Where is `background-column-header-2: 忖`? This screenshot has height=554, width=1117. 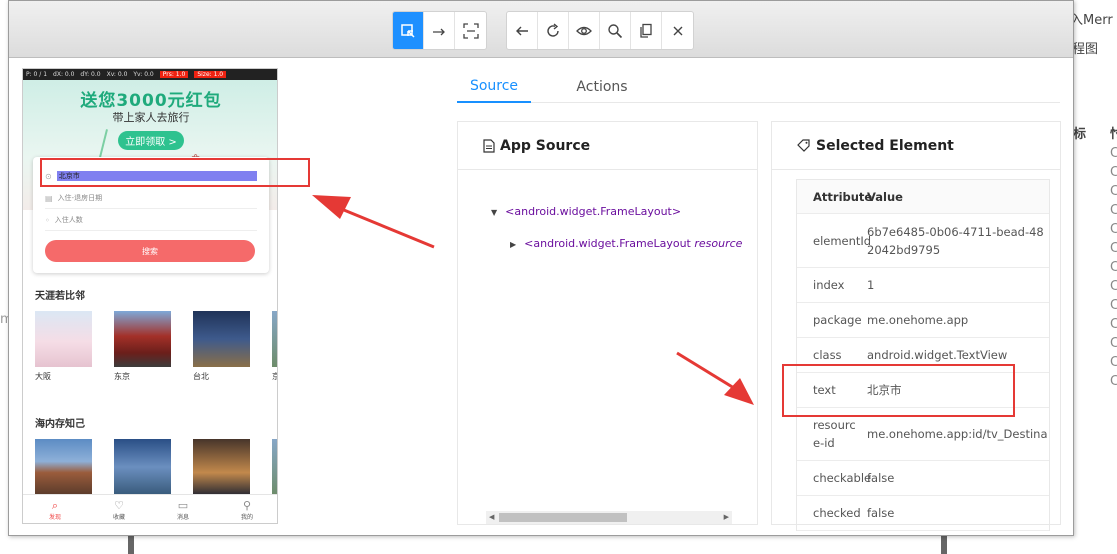 background-column-header-2: 忖 is located at coordinates (1113, 134).